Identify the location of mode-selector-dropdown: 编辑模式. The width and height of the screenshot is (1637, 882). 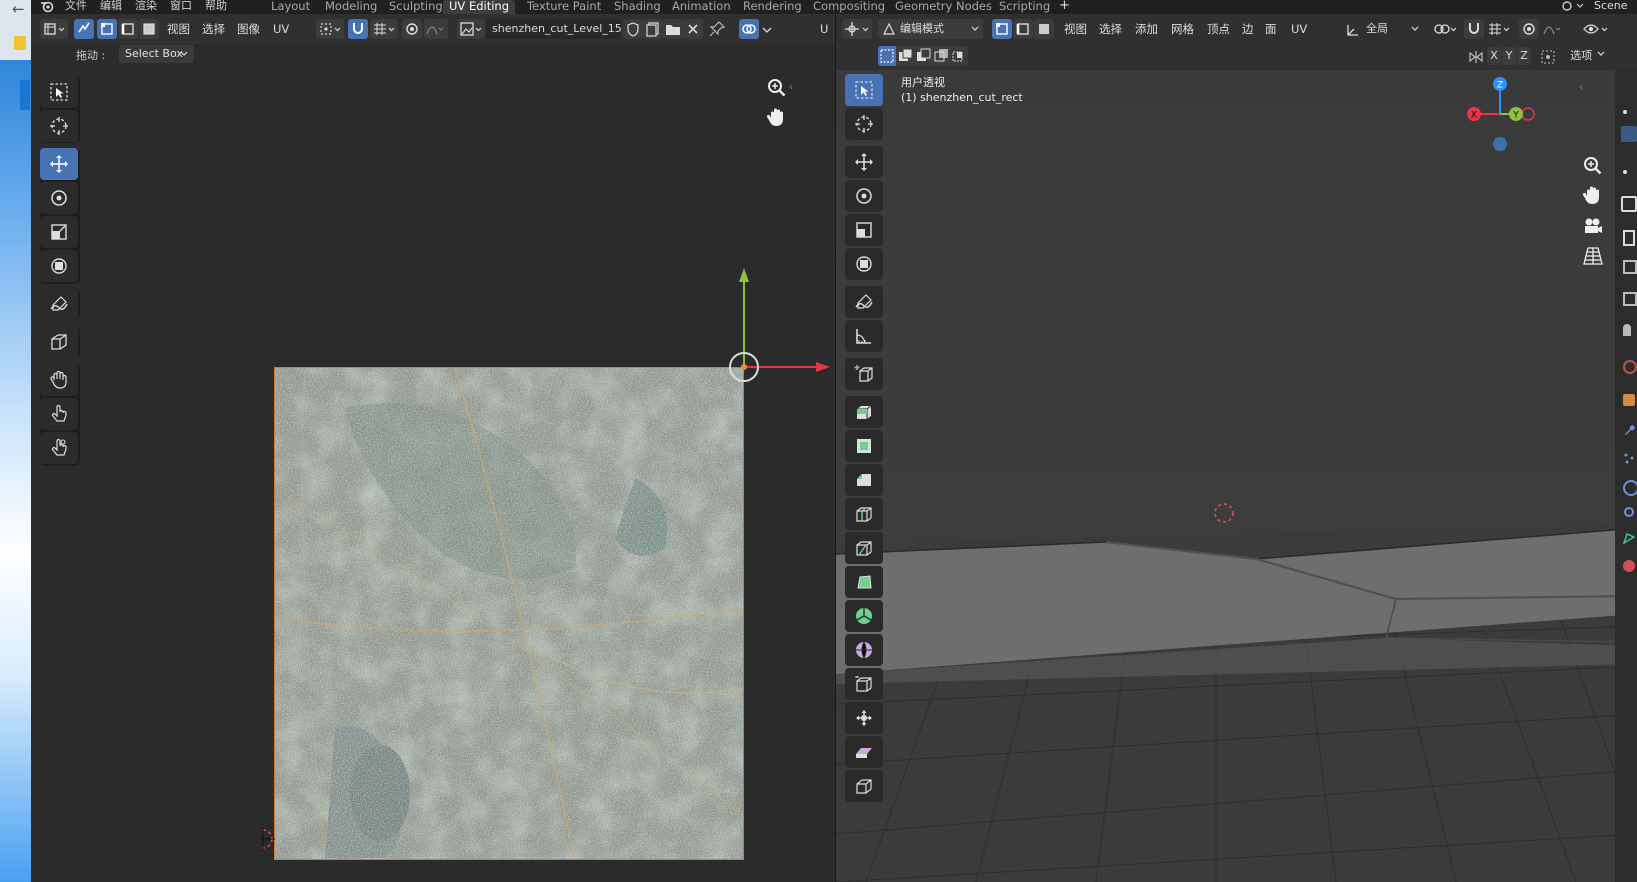
(930, 29).